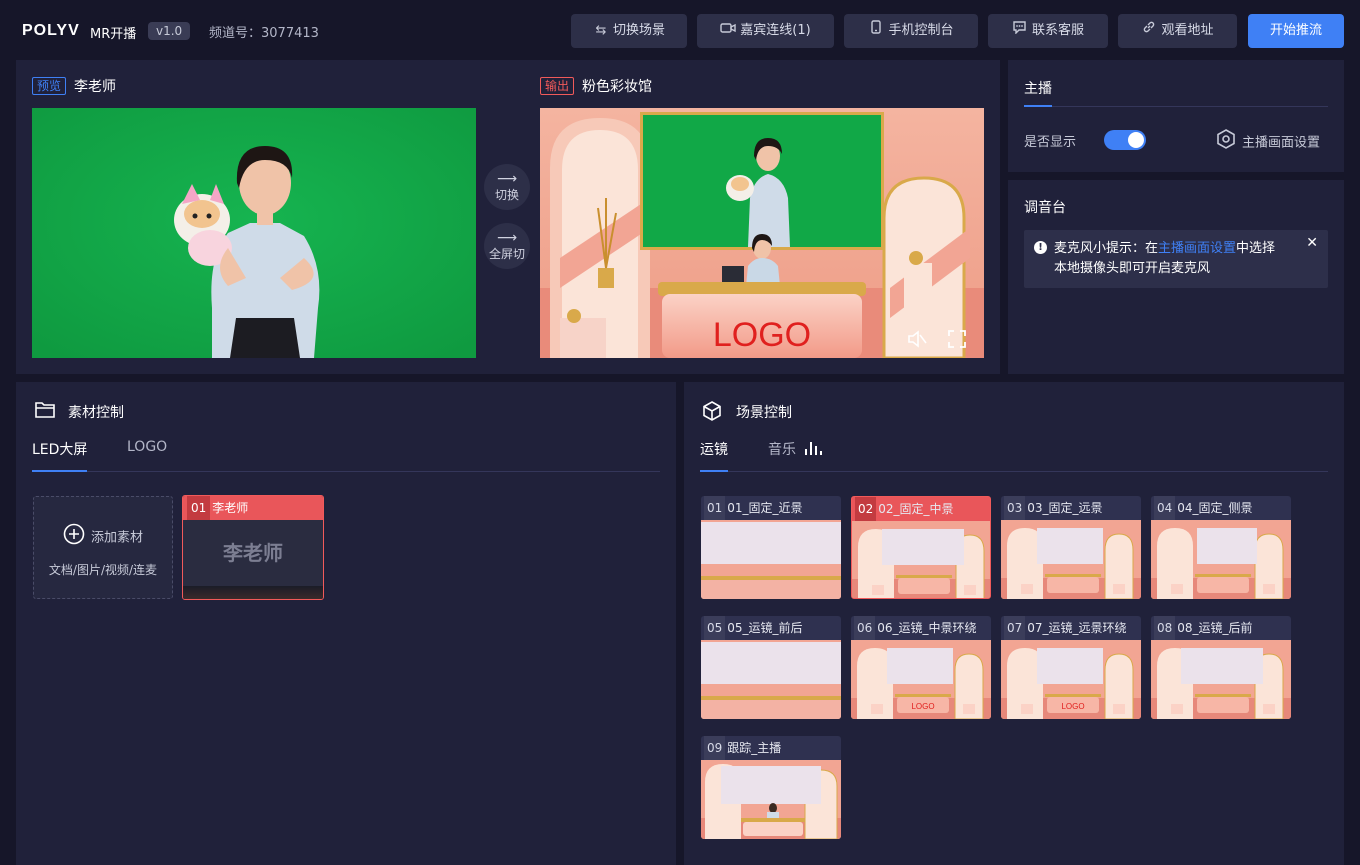  I want to click on output-screen: LOGO, so click(762, 233).